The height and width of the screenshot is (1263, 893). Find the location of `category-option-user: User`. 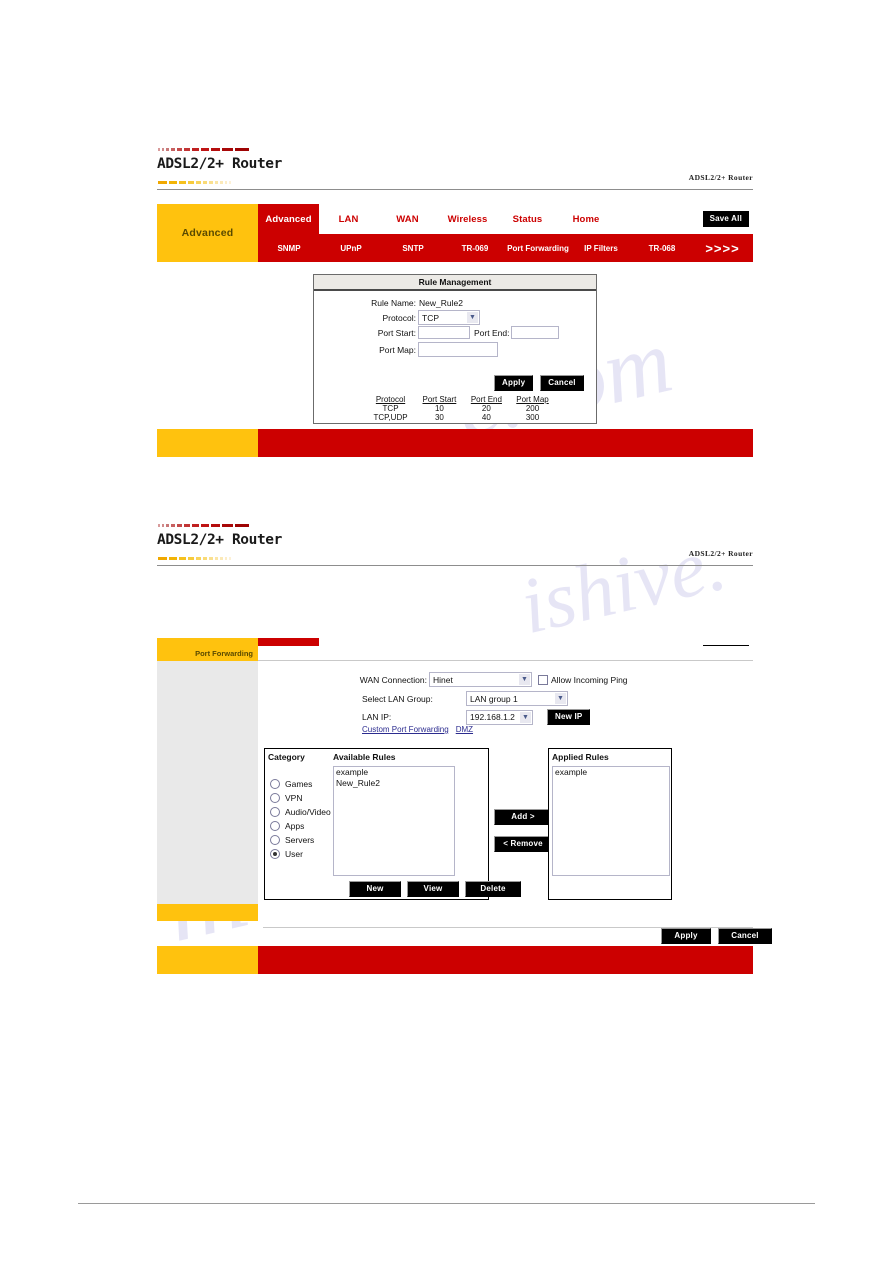

category-option-user: User is located at coordinates (300, 854).